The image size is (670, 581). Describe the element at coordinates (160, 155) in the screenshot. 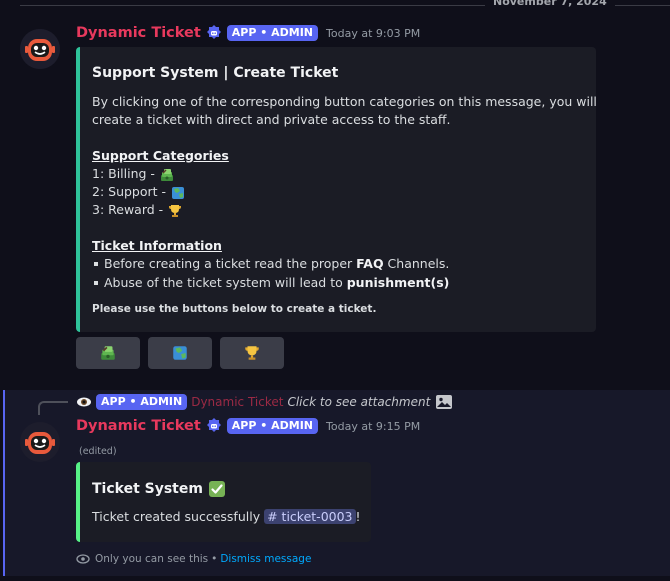

I see `categories-heading: Support Categories` at that location.